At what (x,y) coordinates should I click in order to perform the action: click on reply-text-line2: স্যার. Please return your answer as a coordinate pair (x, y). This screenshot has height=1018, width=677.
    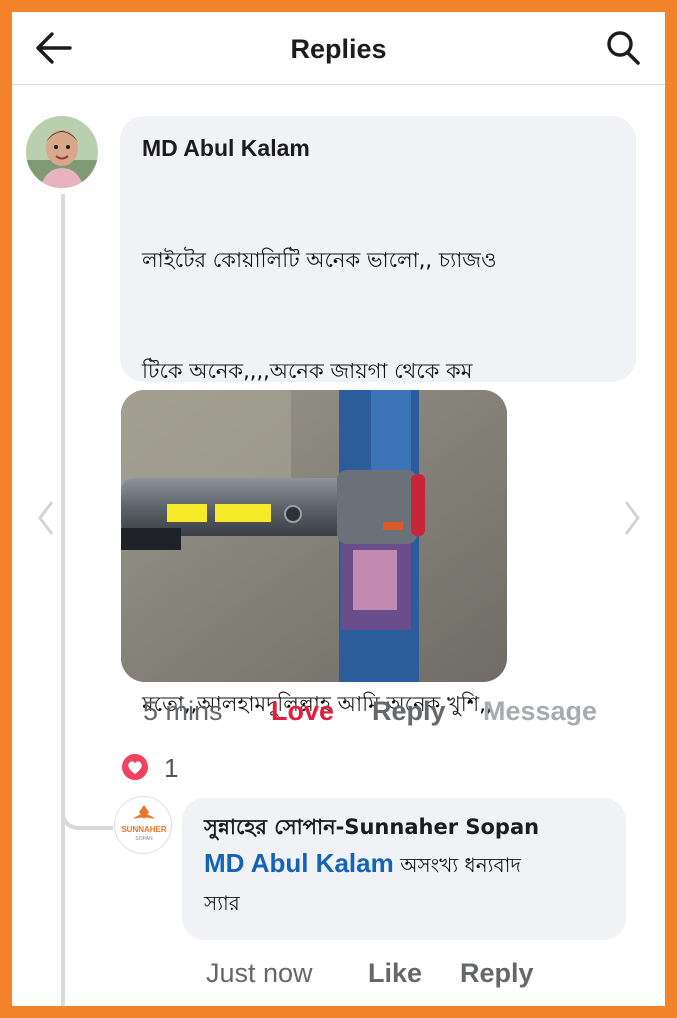
    Looking at the image, I should click on (222, 903).